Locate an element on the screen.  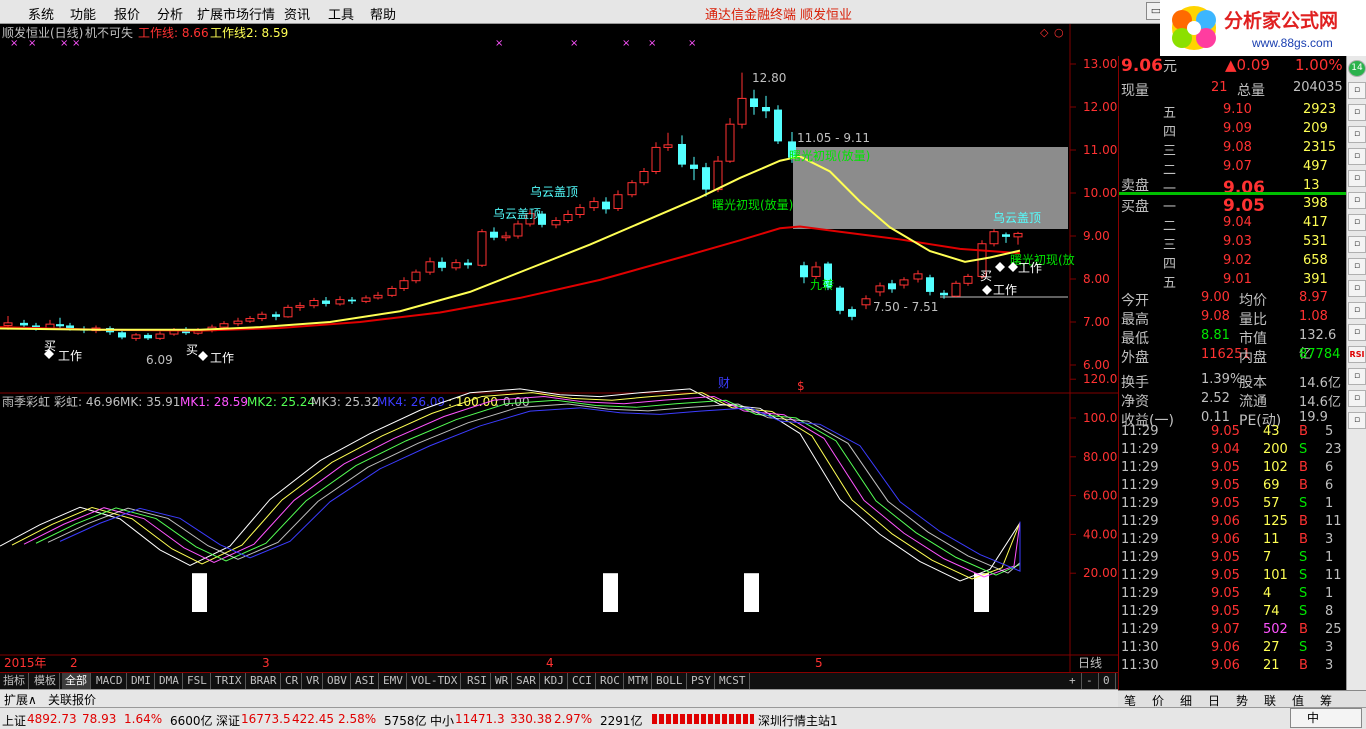
bid-row: 五 9.01 391 is located at coordinates (1233, 281).